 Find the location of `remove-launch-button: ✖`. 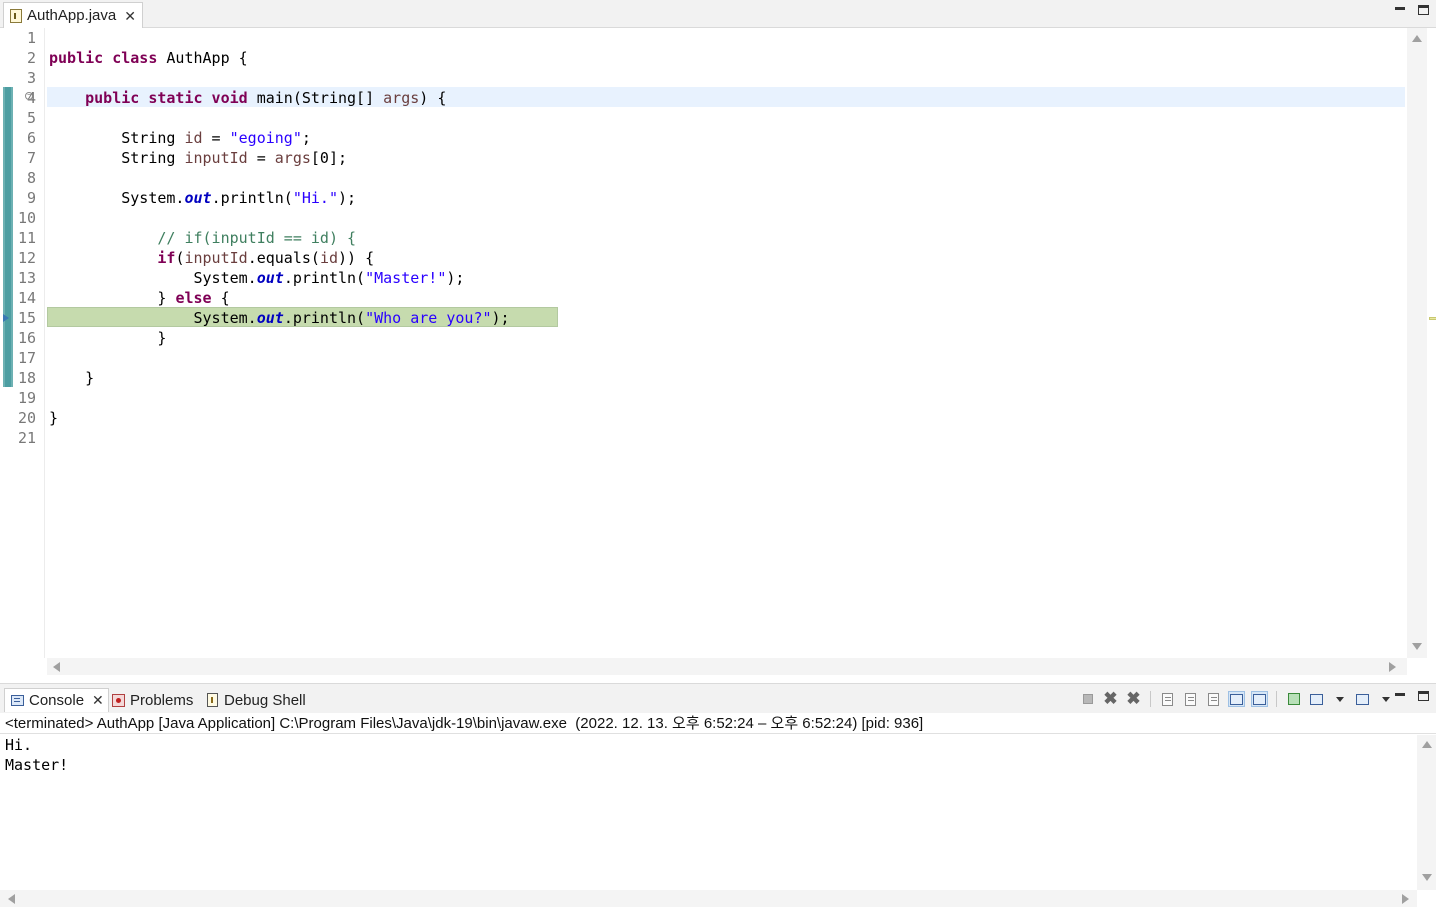

remove-launch-button: ✖ is located at coordinates (1110, 698).